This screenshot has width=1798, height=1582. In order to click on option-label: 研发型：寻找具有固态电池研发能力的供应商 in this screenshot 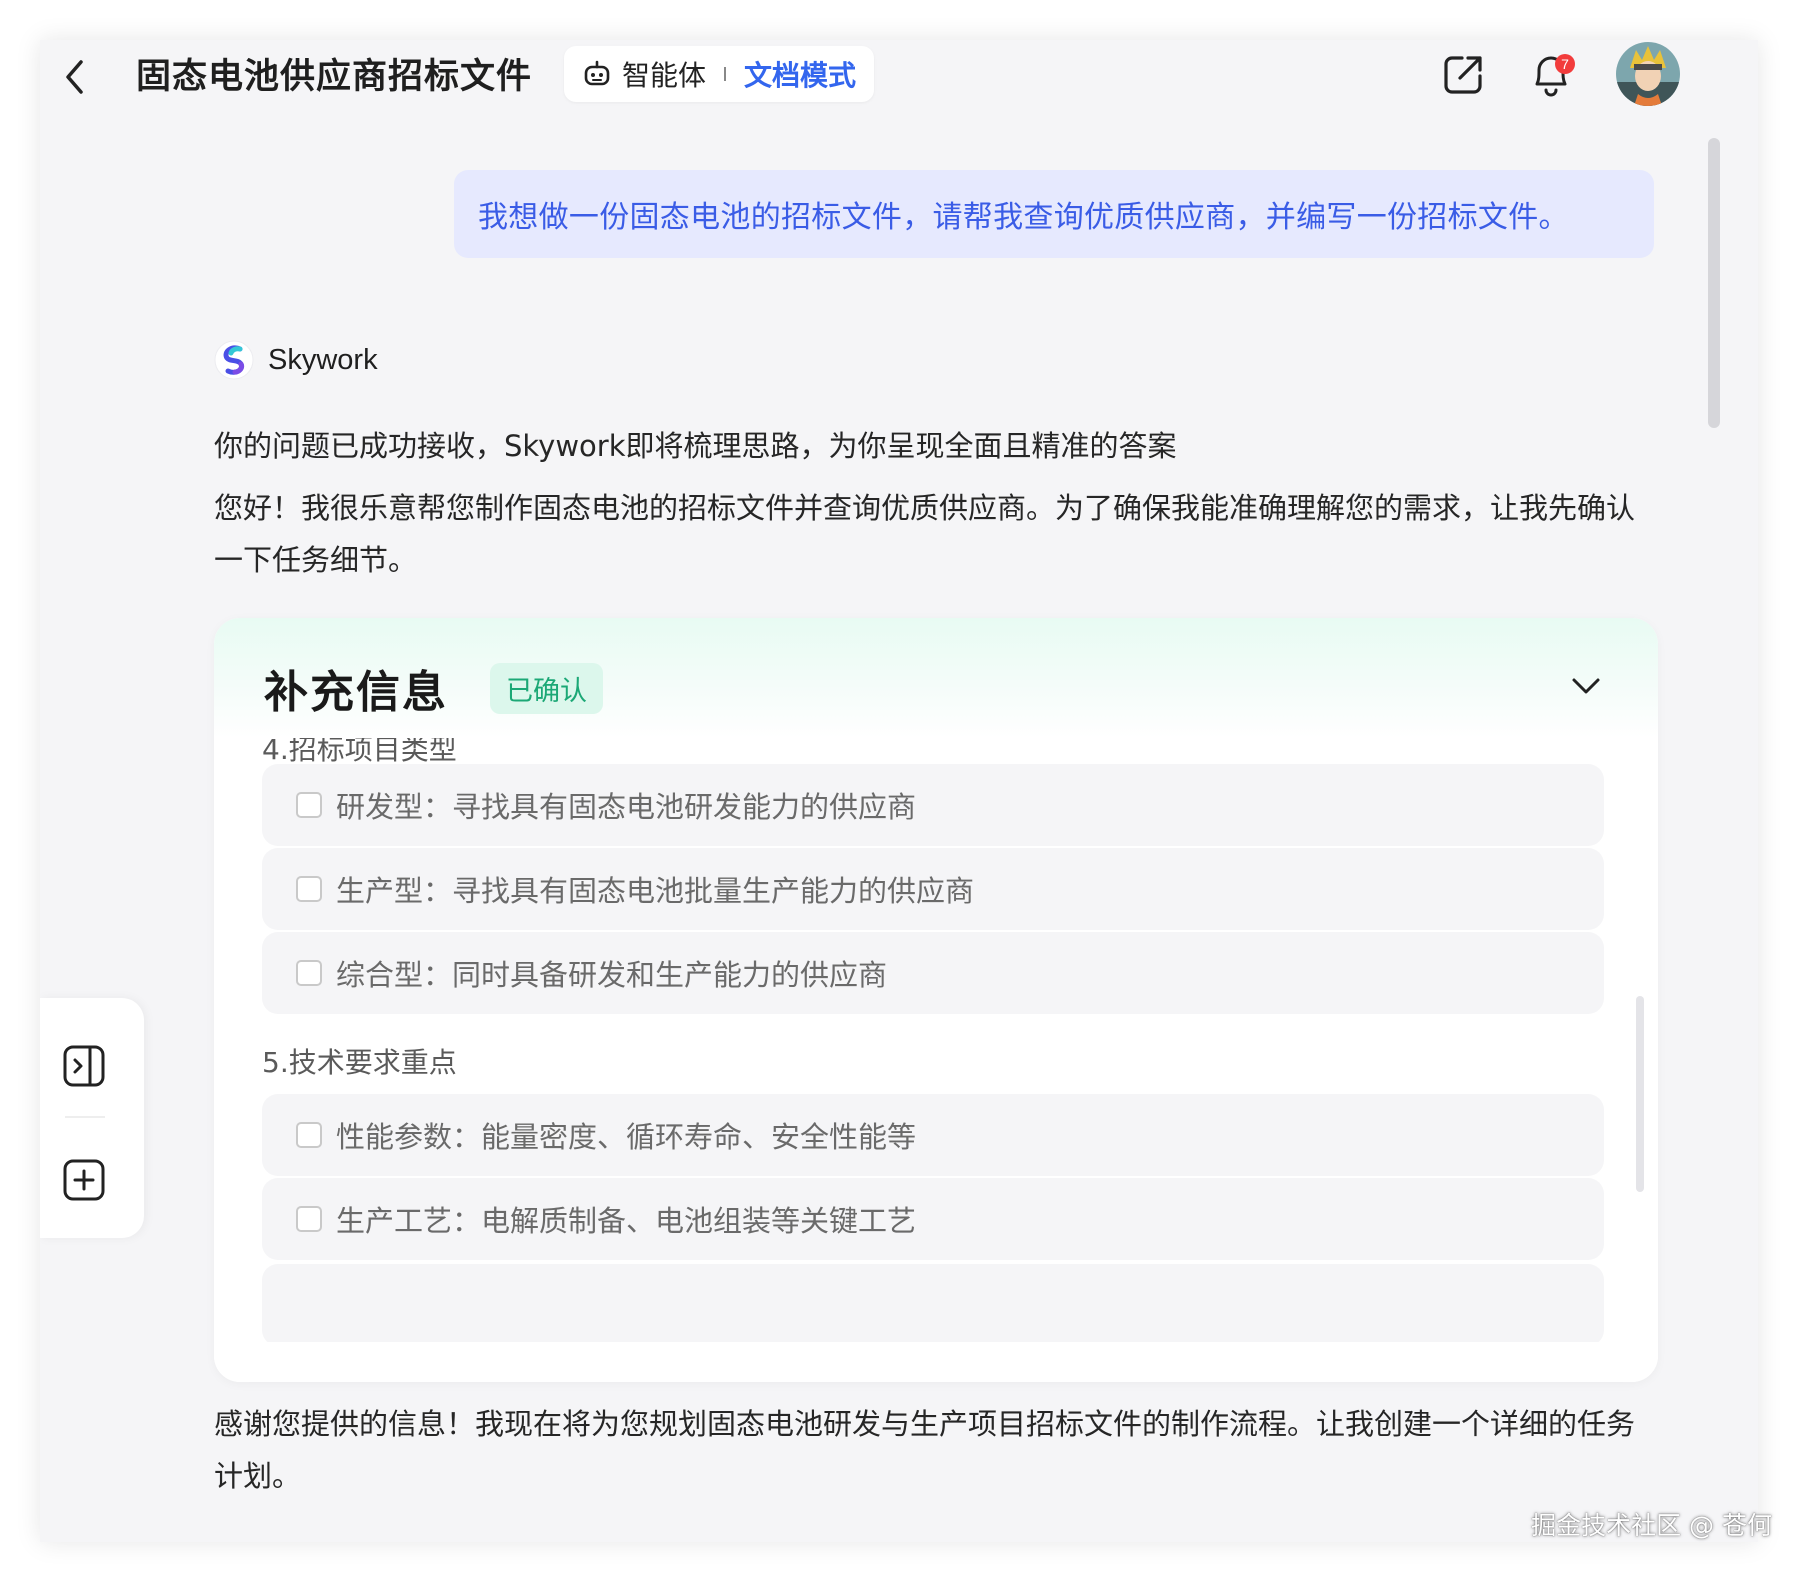, I will do `click(626, 807)`.